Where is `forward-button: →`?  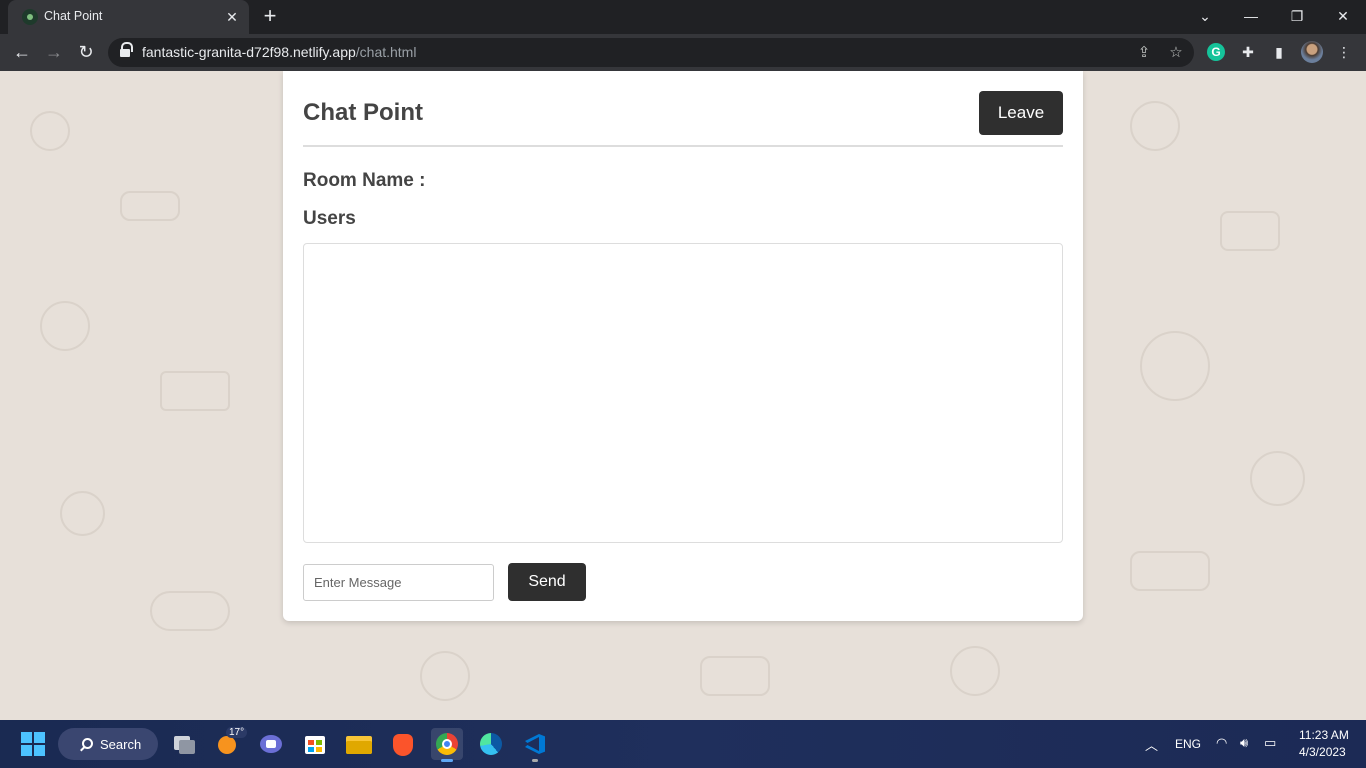
forward-button: → is located at coordinates (54, 52).